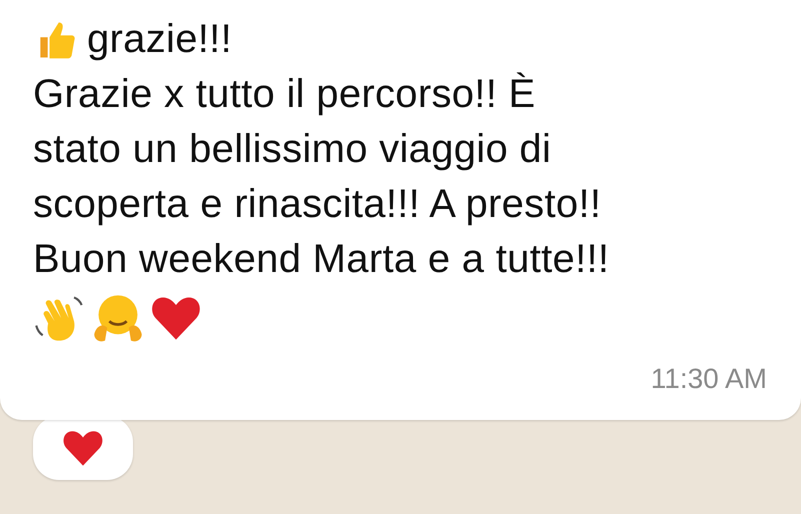 The height and width of the screenshot is (514, 801). I want to click on message-time: 11:30 AM, so click(708, 379).